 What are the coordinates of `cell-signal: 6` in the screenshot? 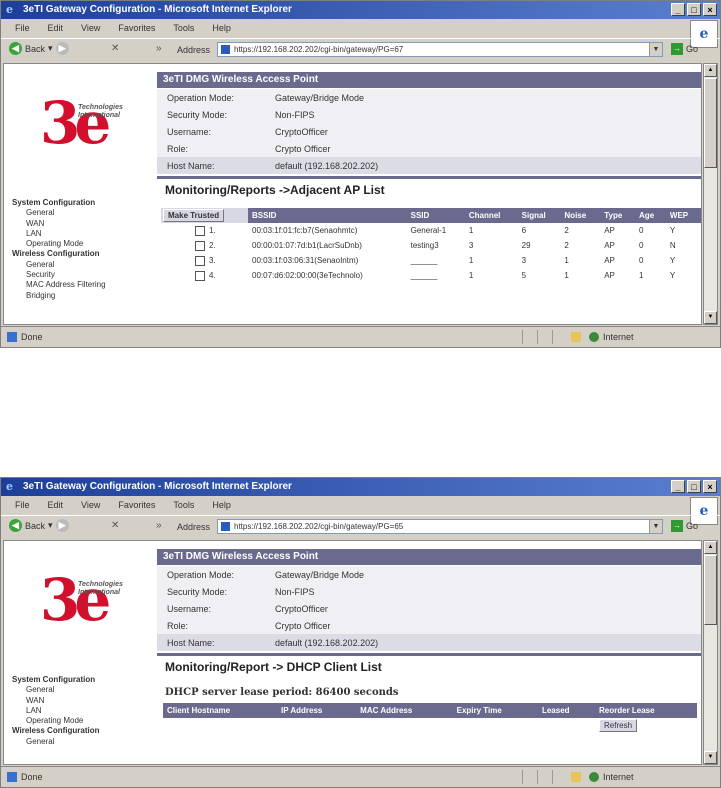 It's located at (524, 230).